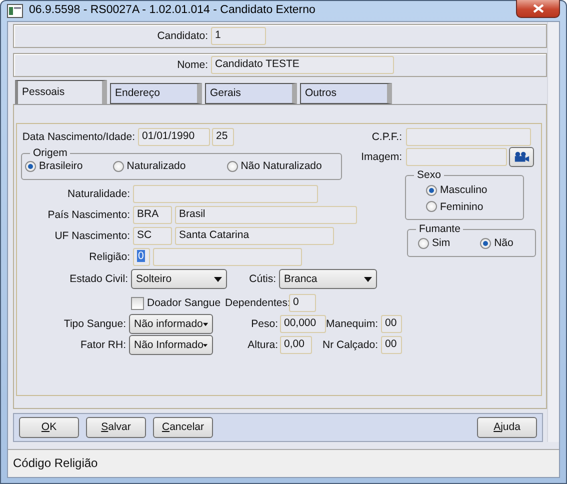 The width and height of the screenshot is (567, 484). I want to click on field-label: Data Nascimento/Idade:, so click(78, 137).